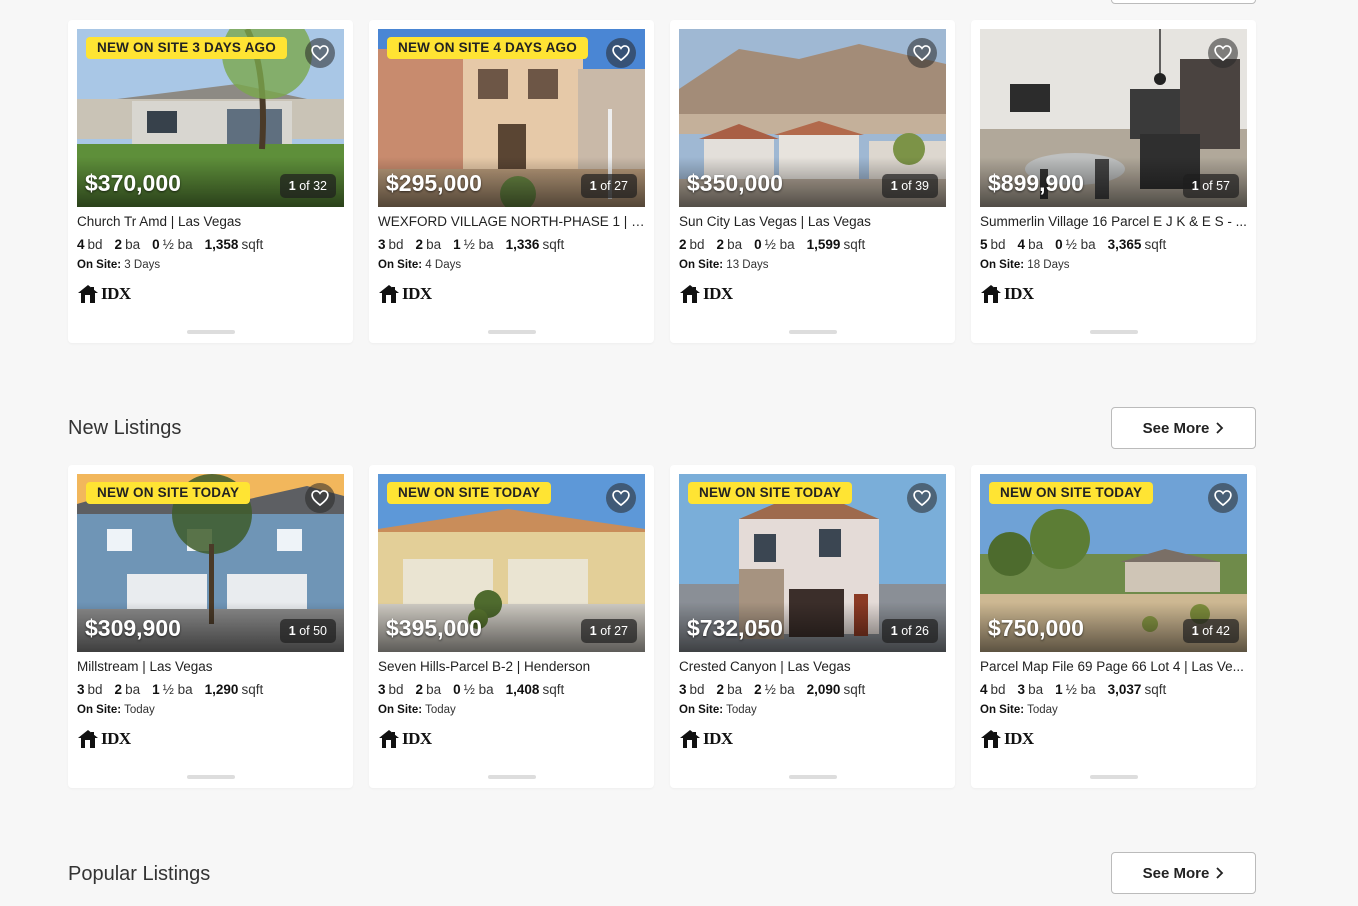 The image size is (1358, 906). What do you see at coordinates (210, 563) in the screenshot?
I see `listing-photo: NEW ON SITE TODAY $309,900 1 of 50` at bounding box center [210, 563].